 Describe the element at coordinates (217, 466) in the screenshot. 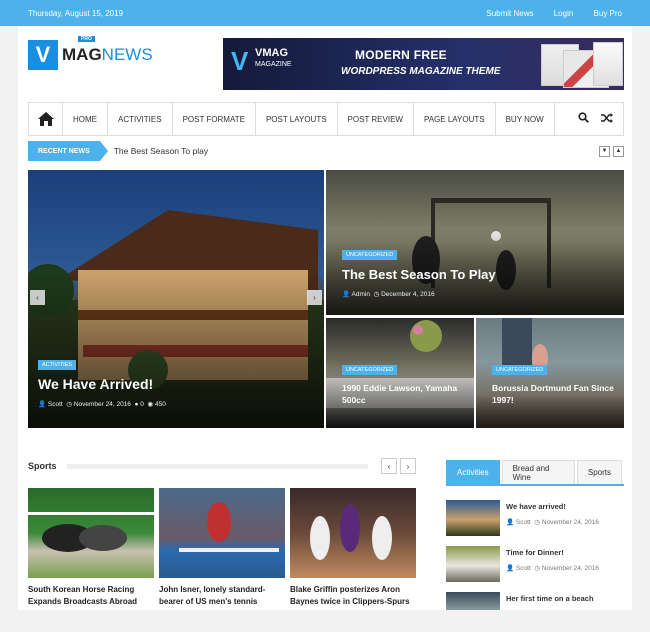

I see `section-divider` at that location.